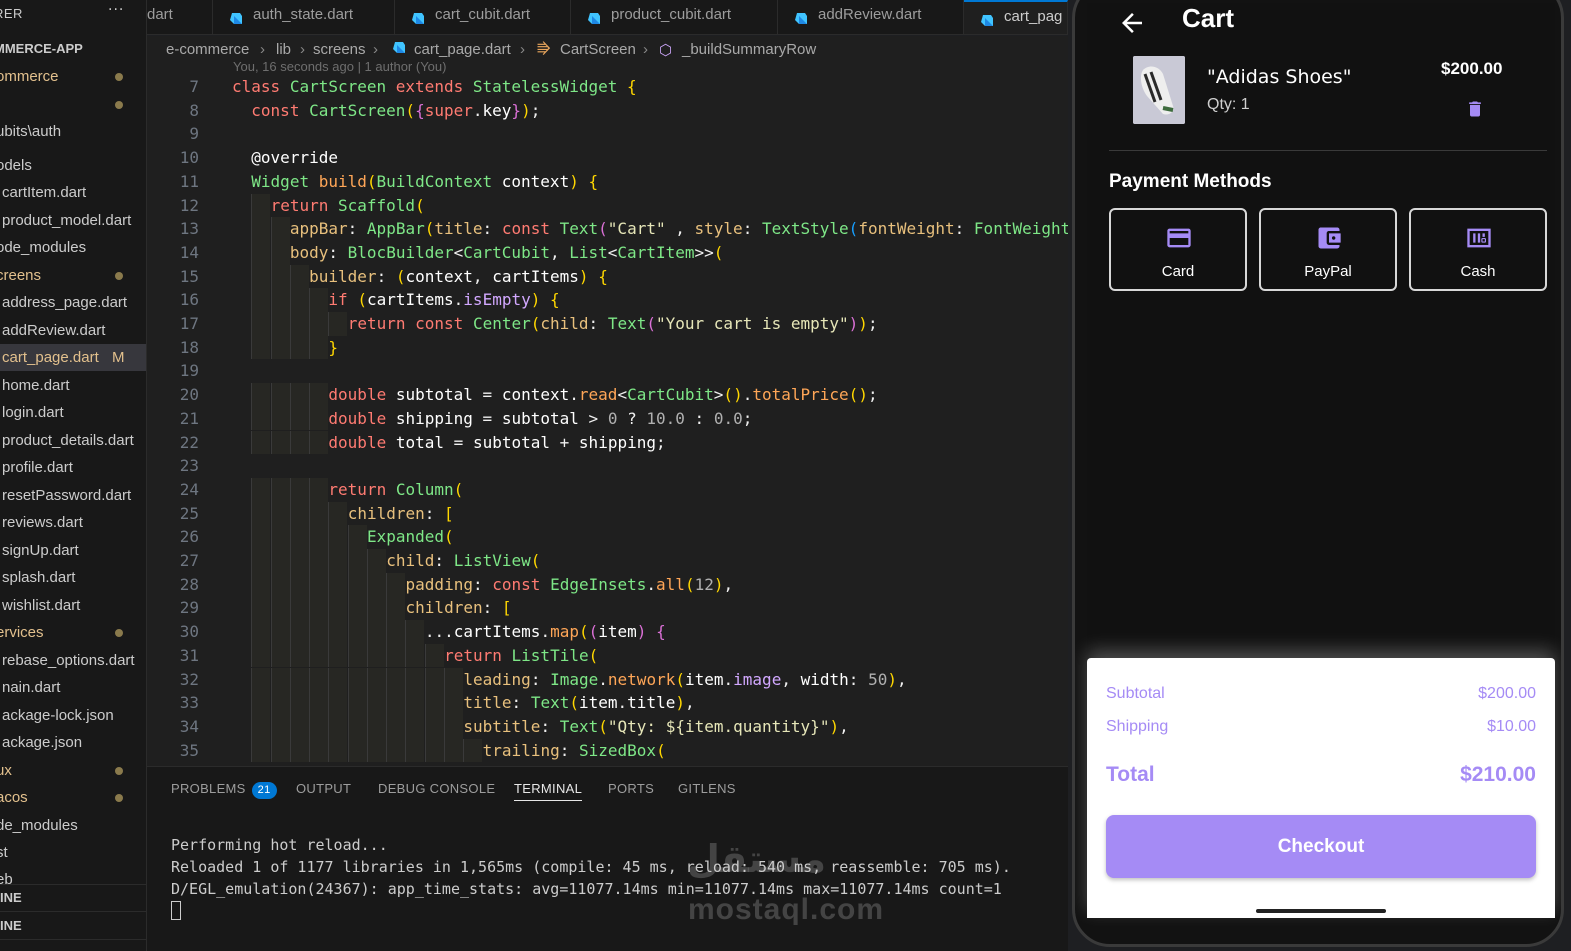 This screenshot has width=1571, height=951. Describe the element at coordinates (73, 770) in the screenshot. I see `folder-item: ux` at that location.